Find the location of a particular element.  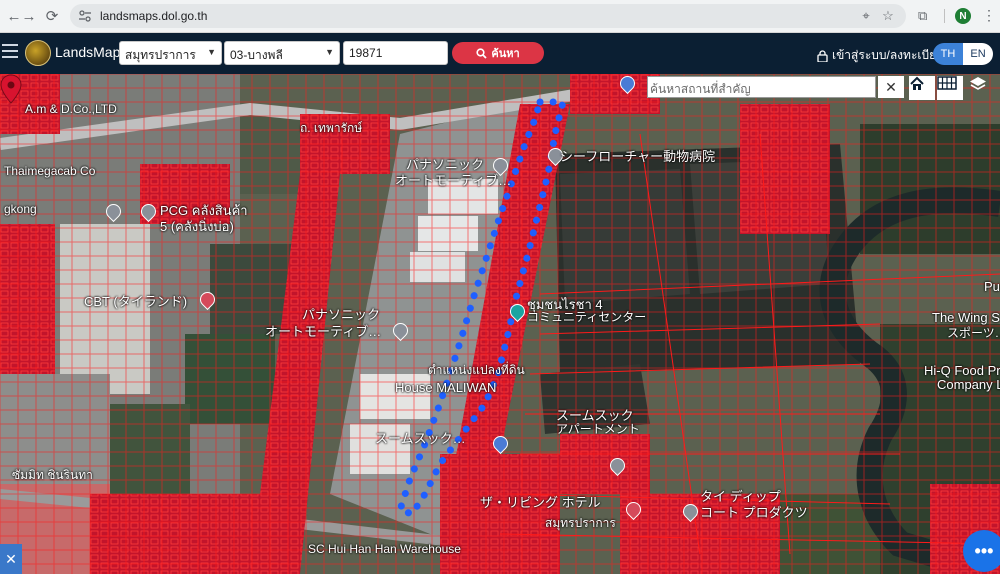

map-label: ซัมมิท ชินรินทา is located at coordinates (52, 475).